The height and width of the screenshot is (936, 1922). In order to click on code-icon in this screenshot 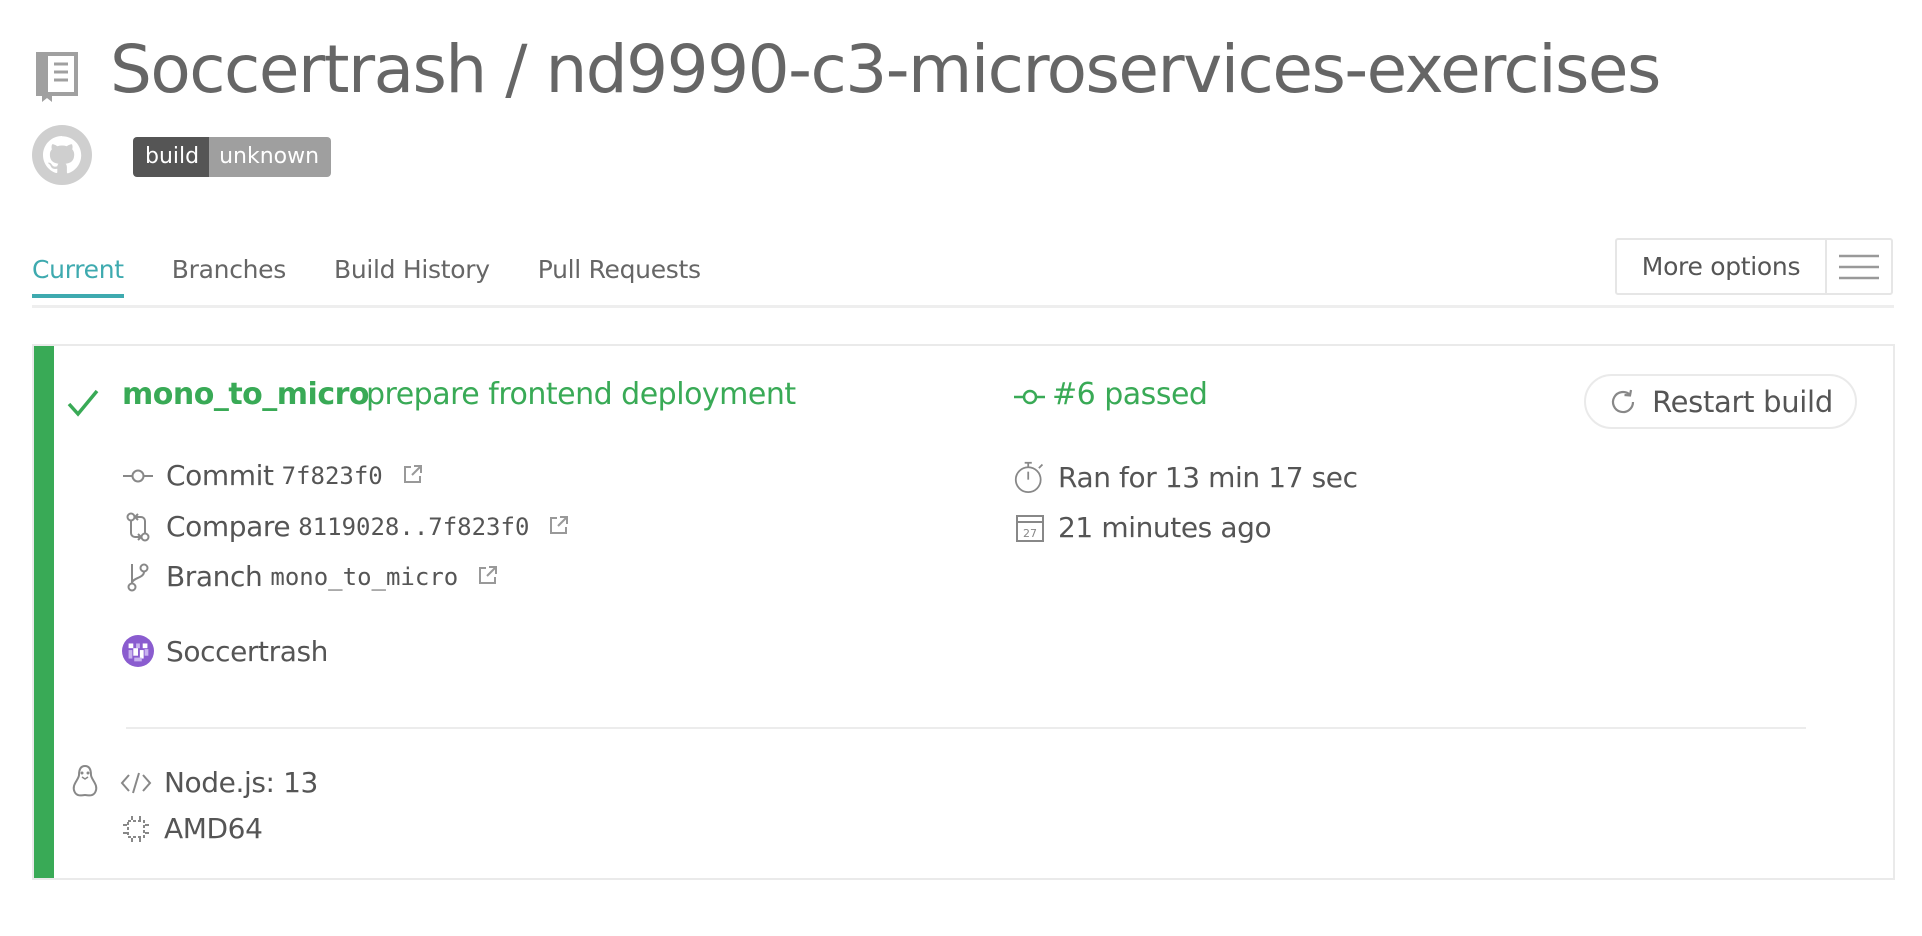, I will do `click(136, 783)`.